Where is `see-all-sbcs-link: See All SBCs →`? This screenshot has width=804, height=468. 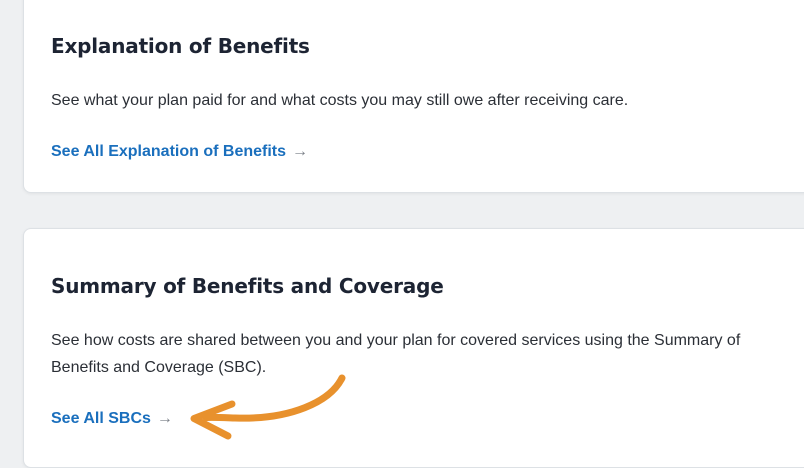 see-all-sbcs-link: See All SBCs → is located at coordinates (112, 419).